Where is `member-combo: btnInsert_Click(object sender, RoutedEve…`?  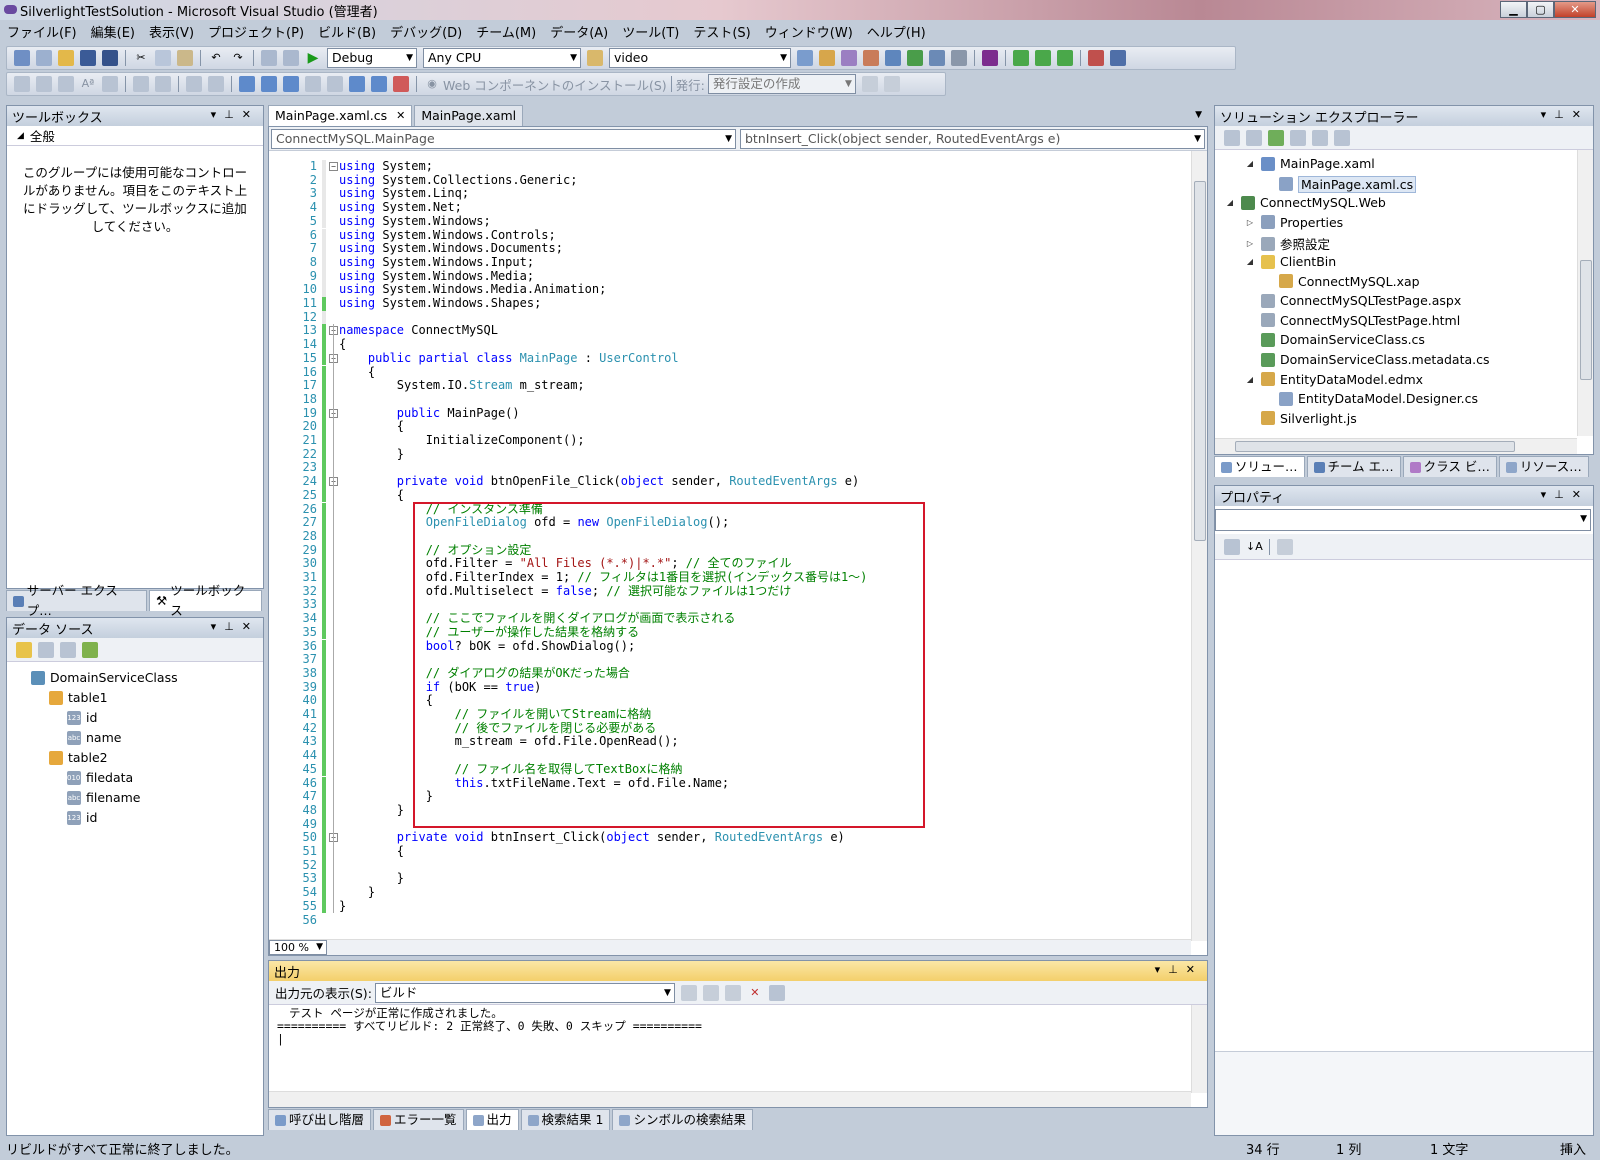 member-combo: btnInsert_Click(object sender, RoutedEve… is located at coordinates (972, 139).